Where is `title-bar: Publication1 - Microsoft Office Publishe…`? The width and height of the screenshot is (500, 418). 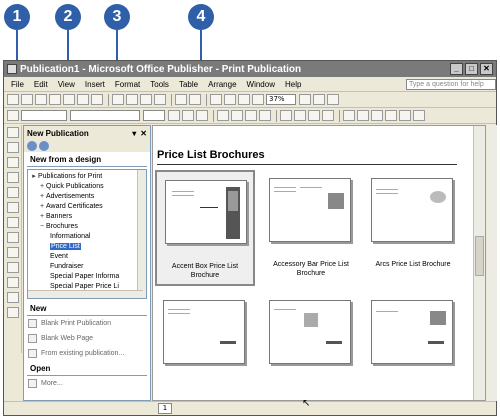
title-bar: Publication1 - Microsoft Office Publishe… is located at coordinates (250, 69).